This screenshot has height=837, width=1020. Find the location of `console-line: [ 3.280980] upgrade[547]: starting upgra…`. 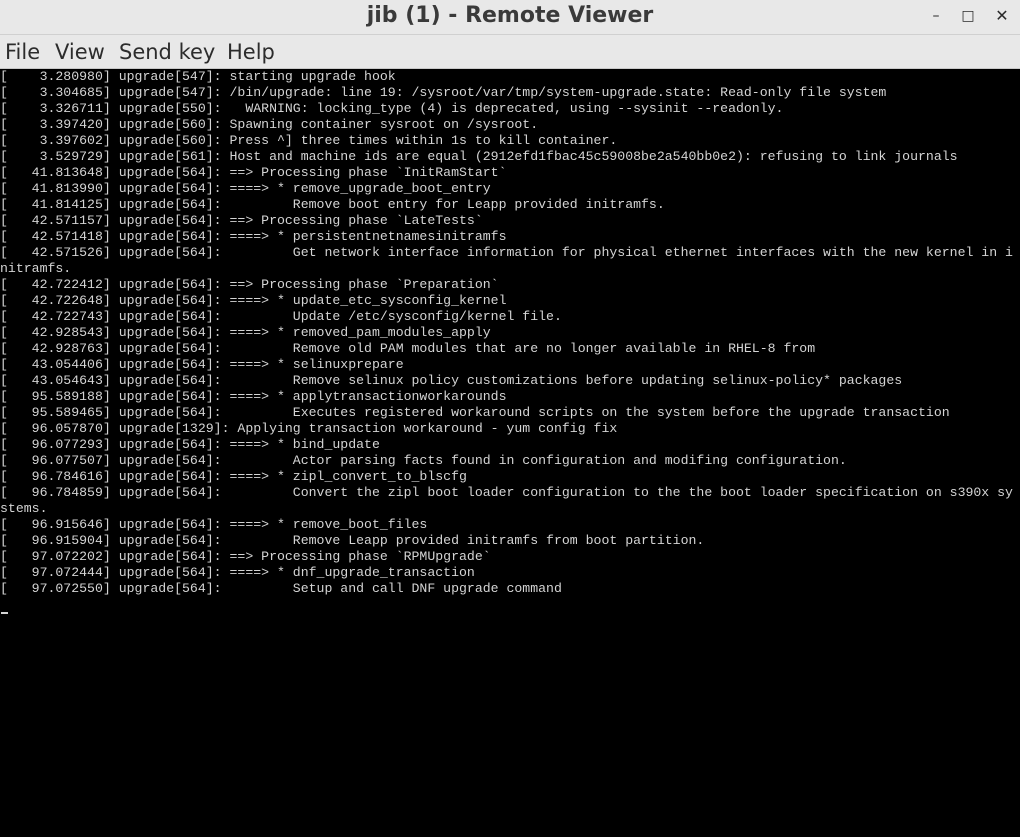

console-line: [ 3.280980] upgrade[547]: starting upgra… is located at coordinates (198, 76).